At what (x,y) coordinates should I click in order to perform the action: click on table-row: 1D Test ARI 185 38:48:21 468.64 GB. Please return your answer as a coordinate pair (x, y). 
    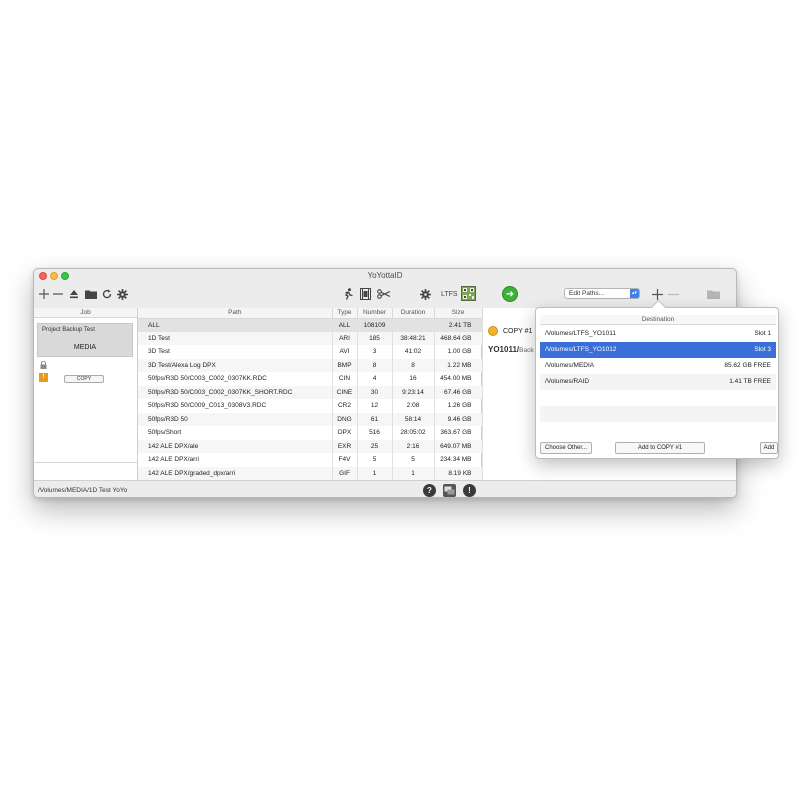
    Looking at the image, I should click on (310, 338).